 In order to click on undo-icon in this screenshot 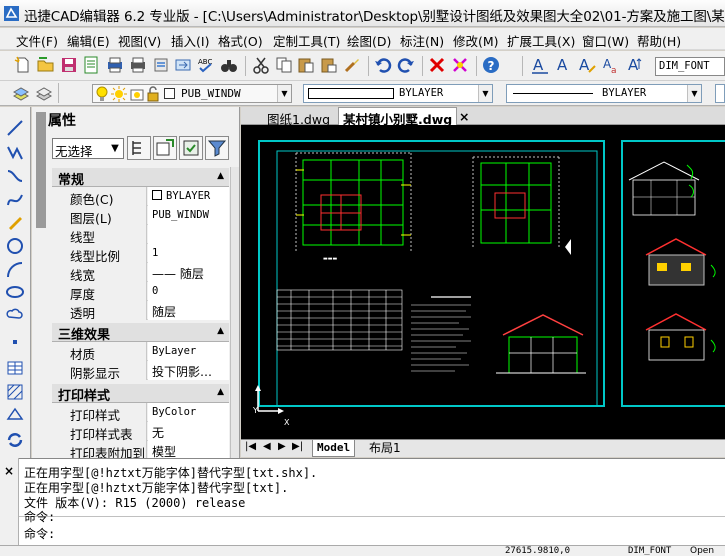, I will do `click(383, 65)`.